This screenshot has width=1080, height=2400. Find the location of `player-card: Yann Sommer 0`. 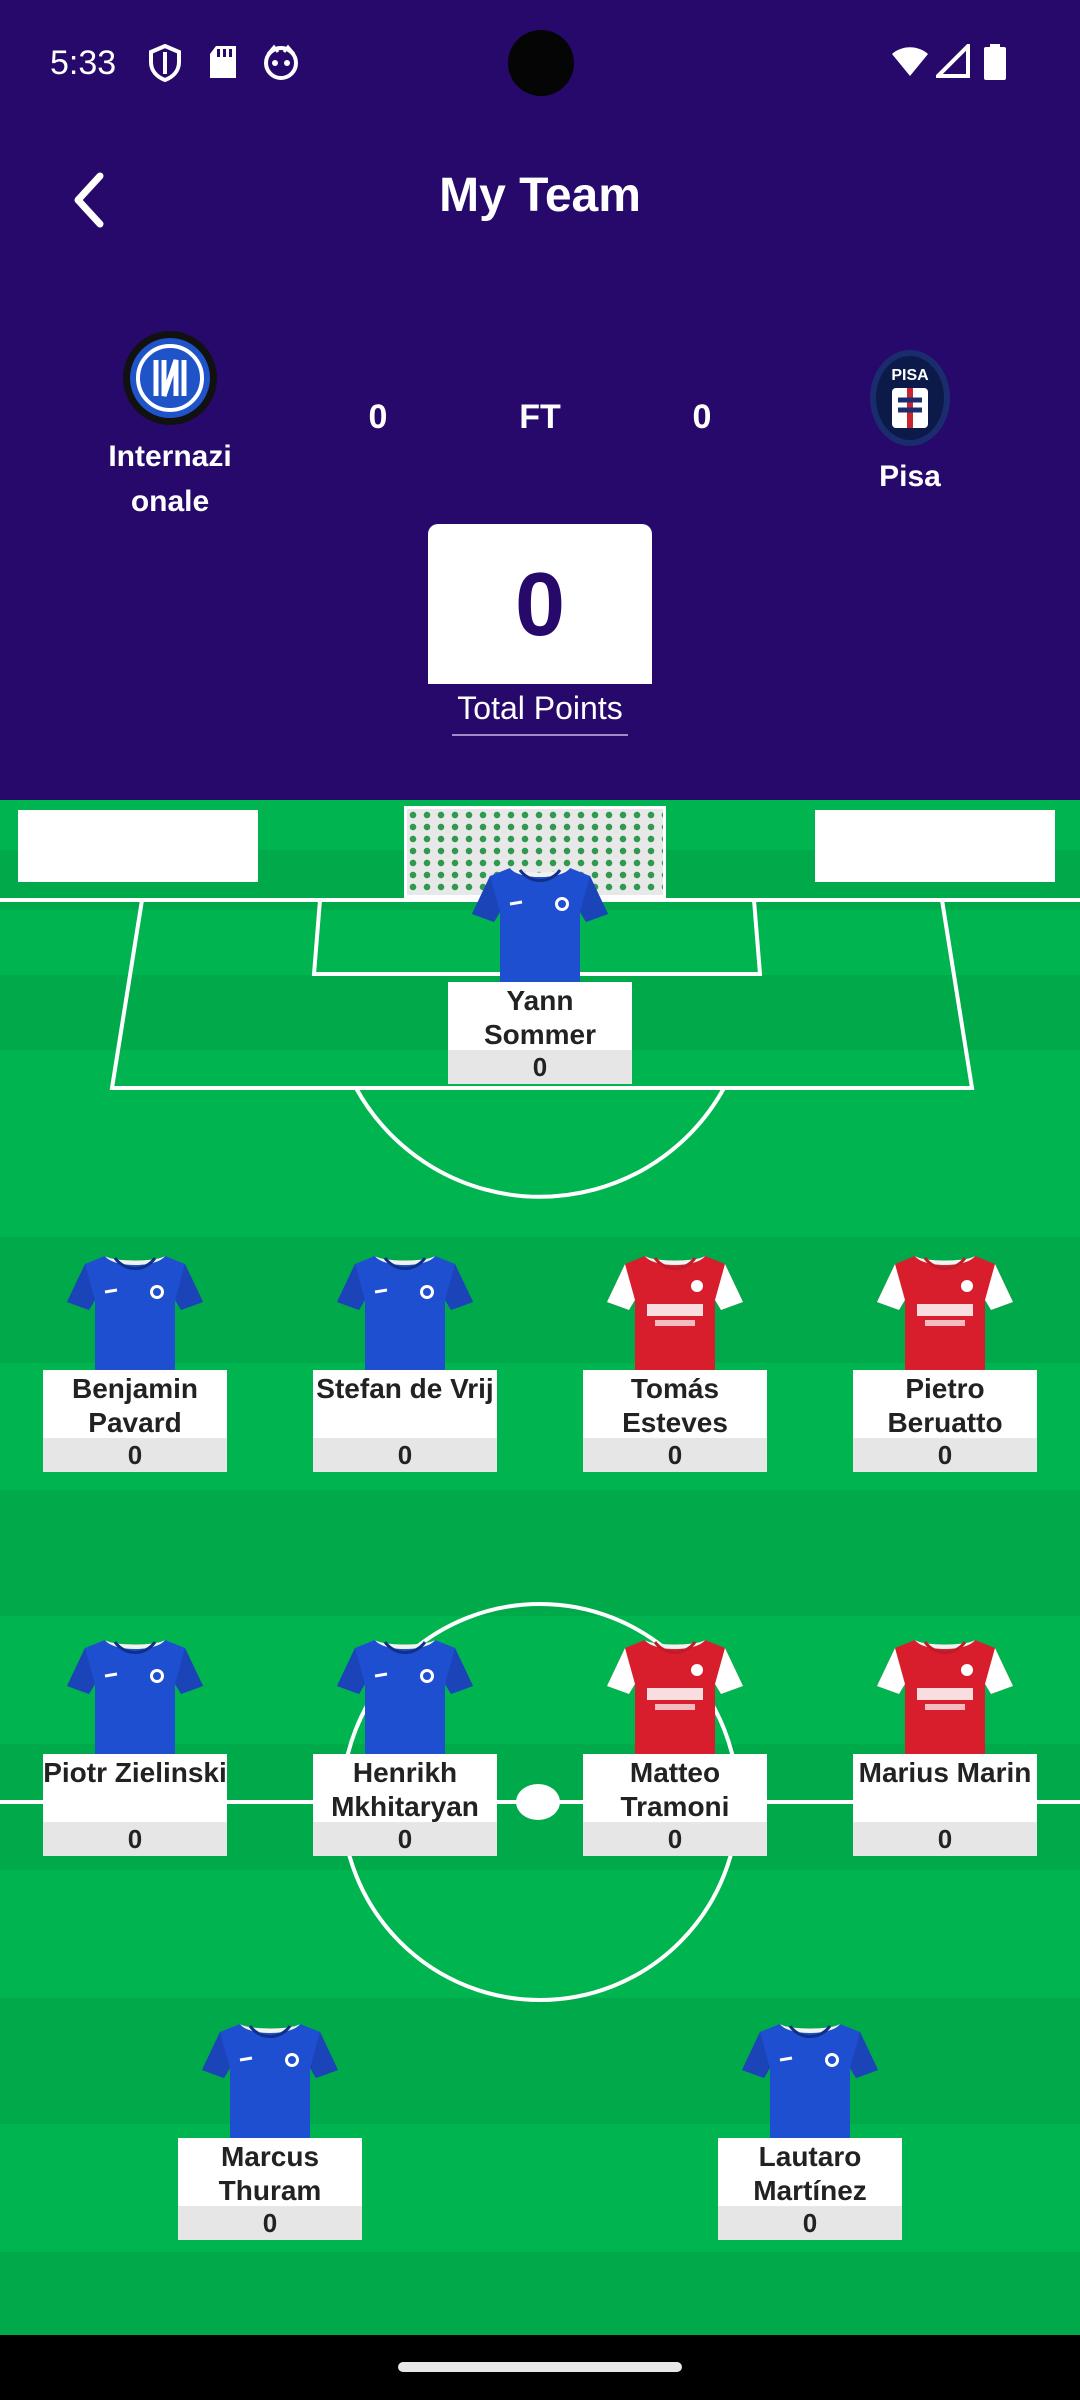

player-card: Yann Sommer 0 is located at coordinates (540, 978).